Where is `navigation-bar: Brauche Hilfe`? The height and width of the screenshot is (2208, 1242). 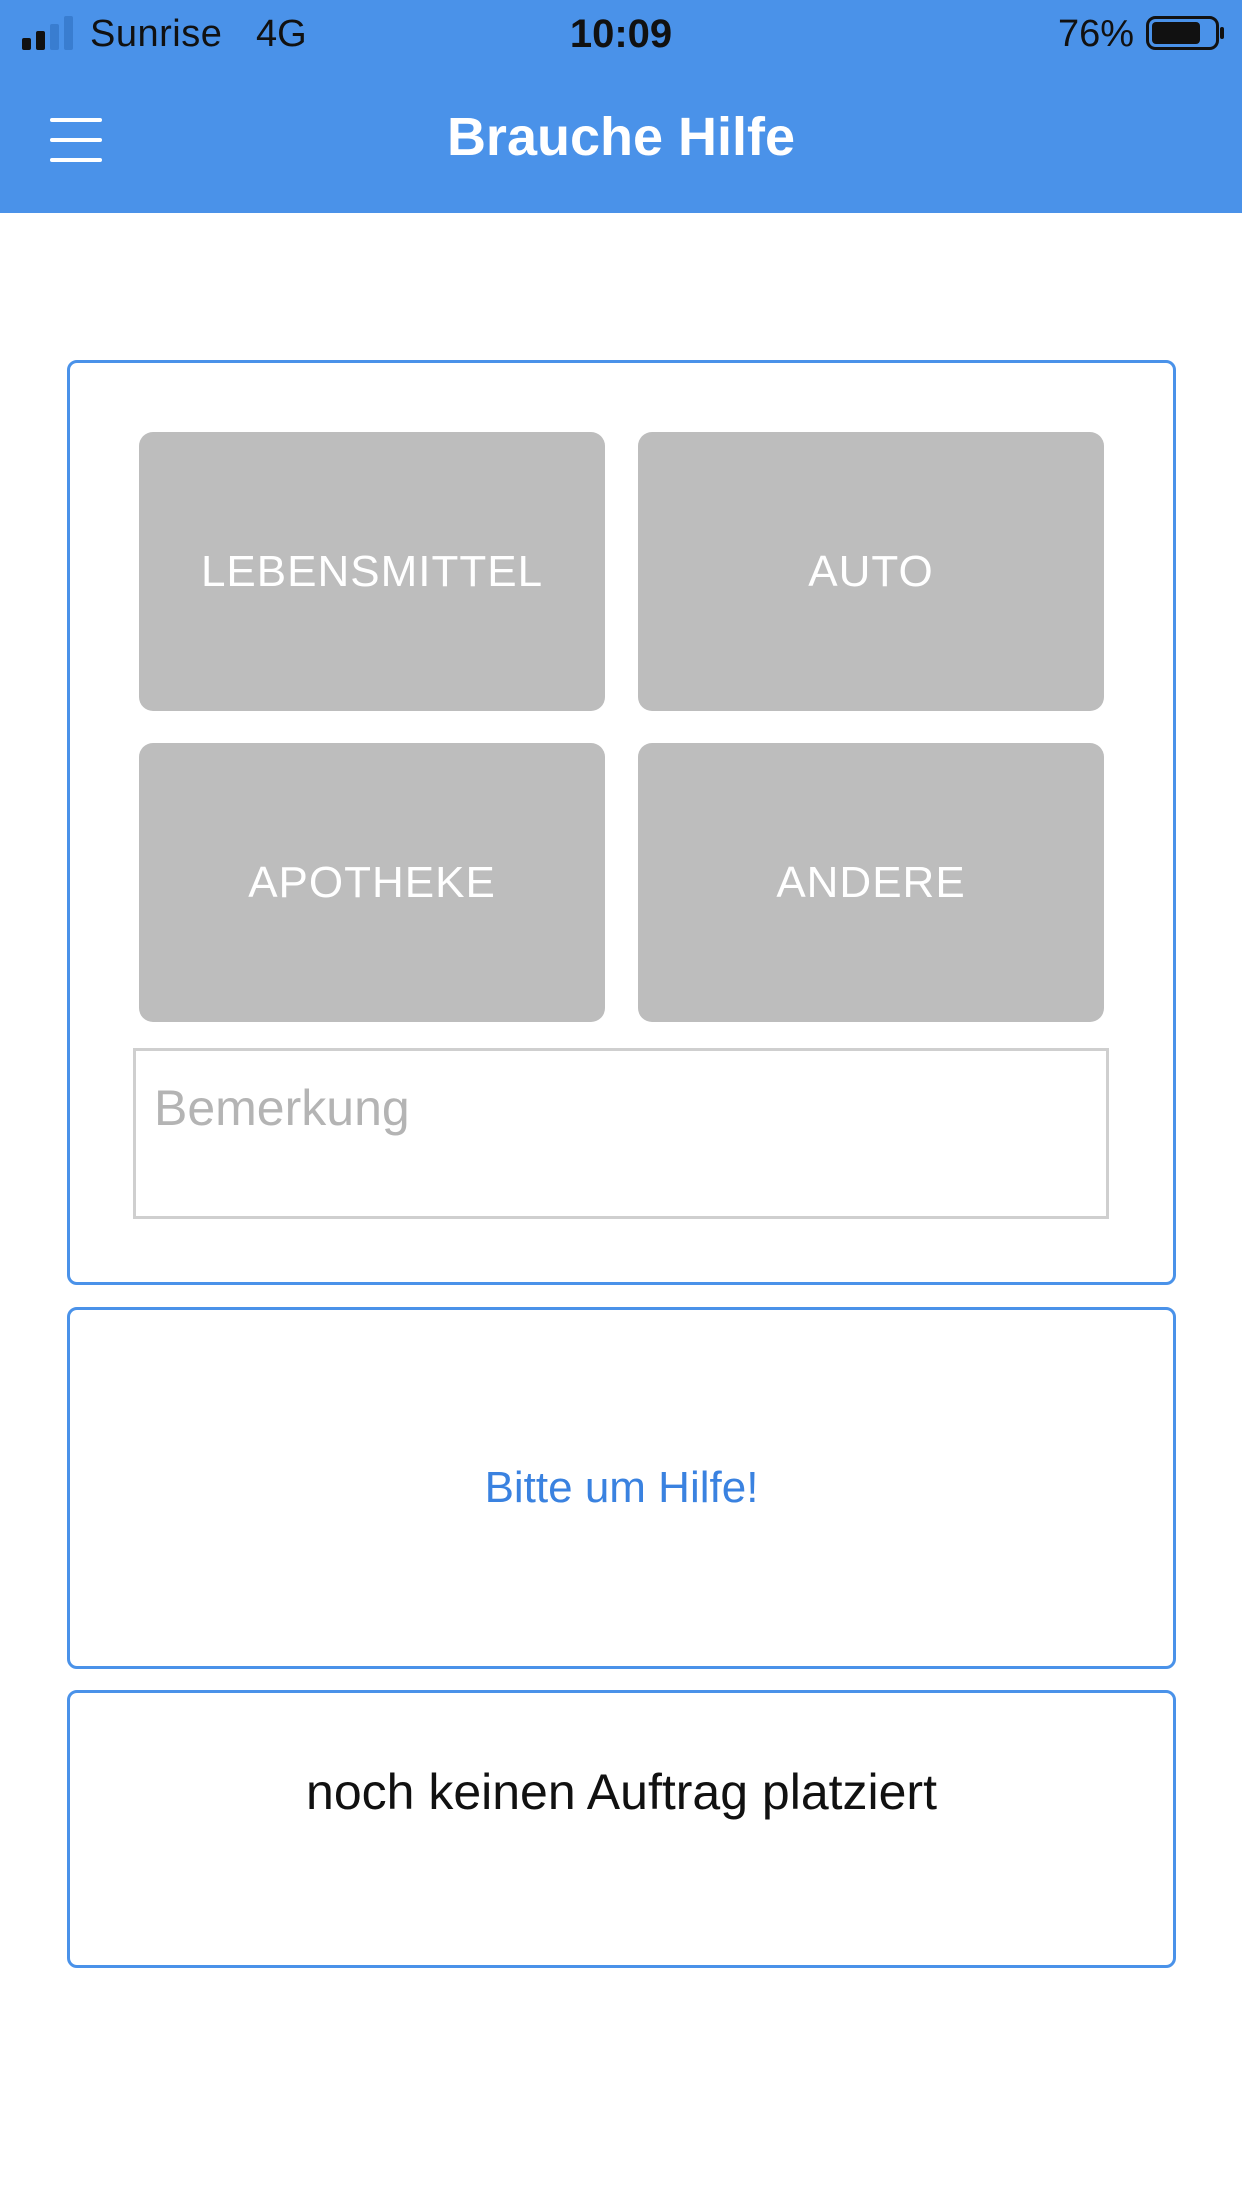
navigation-bar: Brauche Hilfe is located at coordinates (621, 140).